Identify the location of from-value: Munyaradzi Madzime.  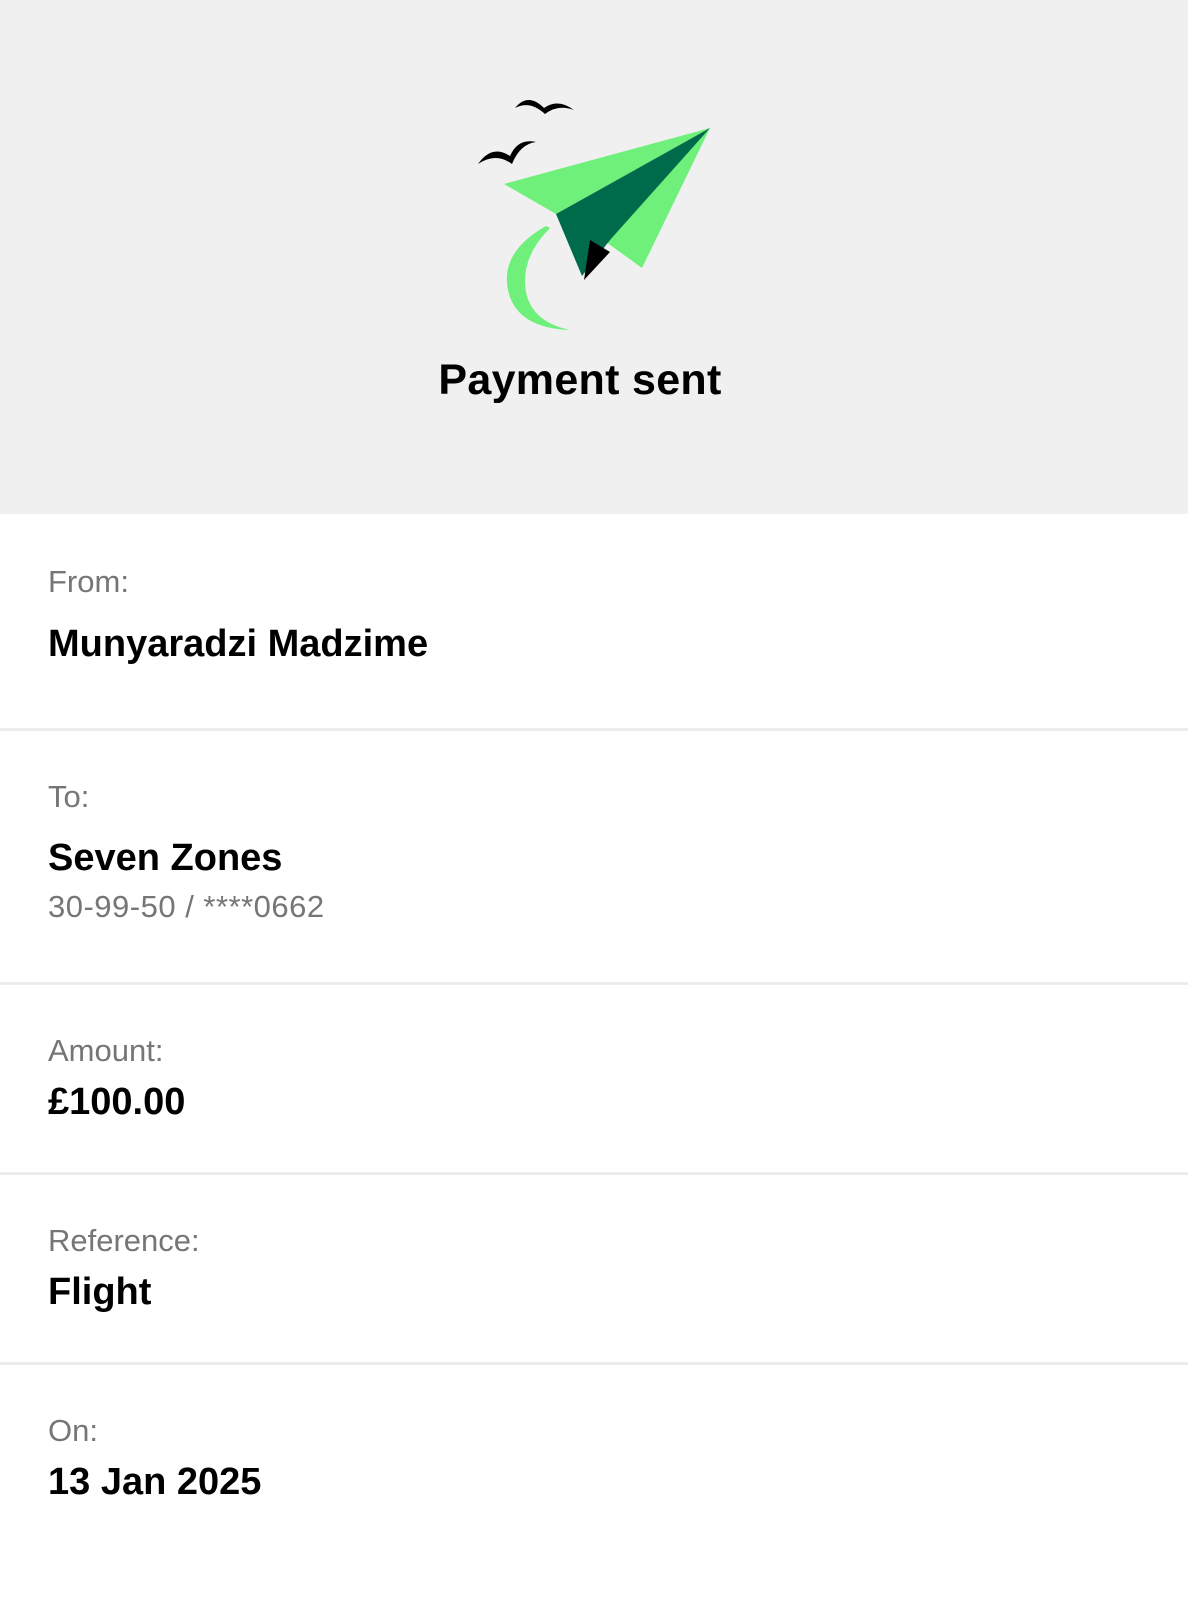
(238, 644).